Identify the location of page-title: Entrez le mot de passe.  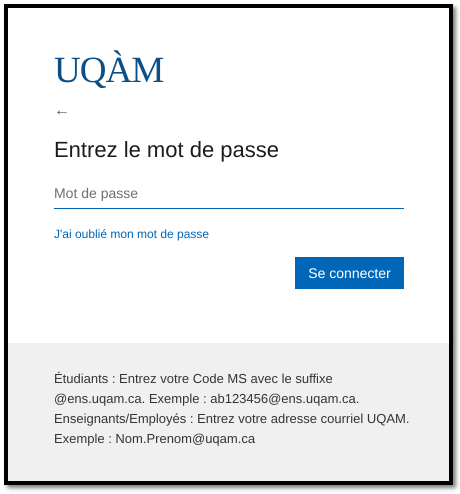
(167, 150).